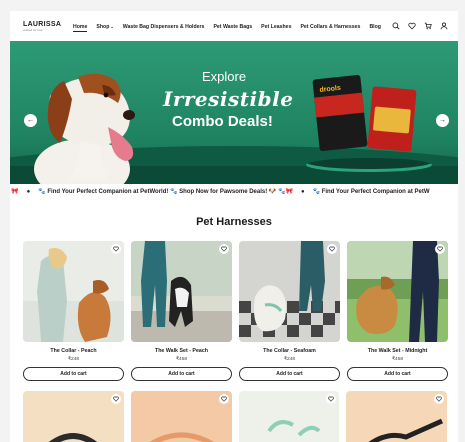  I want to click on banner-explore-text: Explore, so click(224, 76).